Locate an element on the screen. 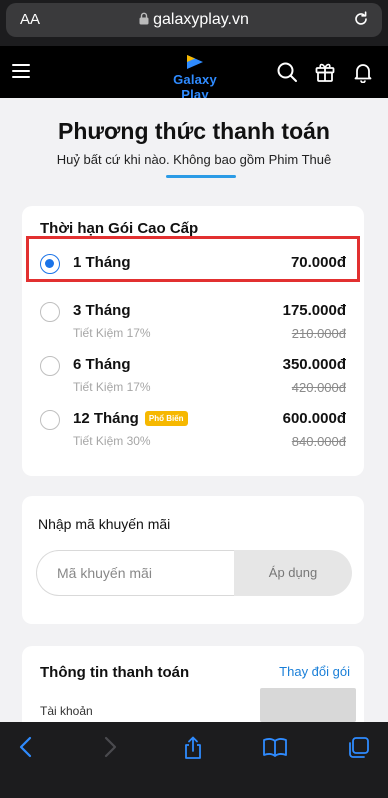 The image size is (388, 798). plan-name: 12 Tháng Phổ Biến is located at coordinates (130, 418).